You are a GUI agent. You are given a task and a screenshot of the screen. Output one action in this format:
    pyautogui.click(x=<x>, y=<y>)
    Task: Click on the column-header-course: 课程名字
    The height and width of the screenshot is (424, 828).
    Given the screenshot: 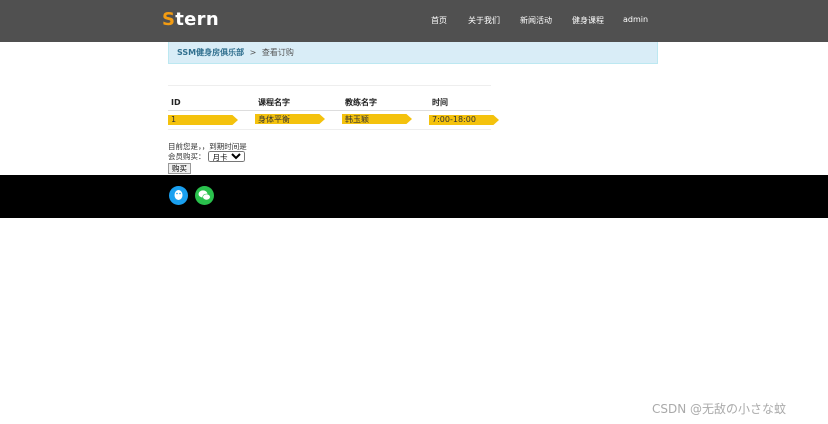 What is the action you would take?
    pyautogui.click(x=298, y=98)
    